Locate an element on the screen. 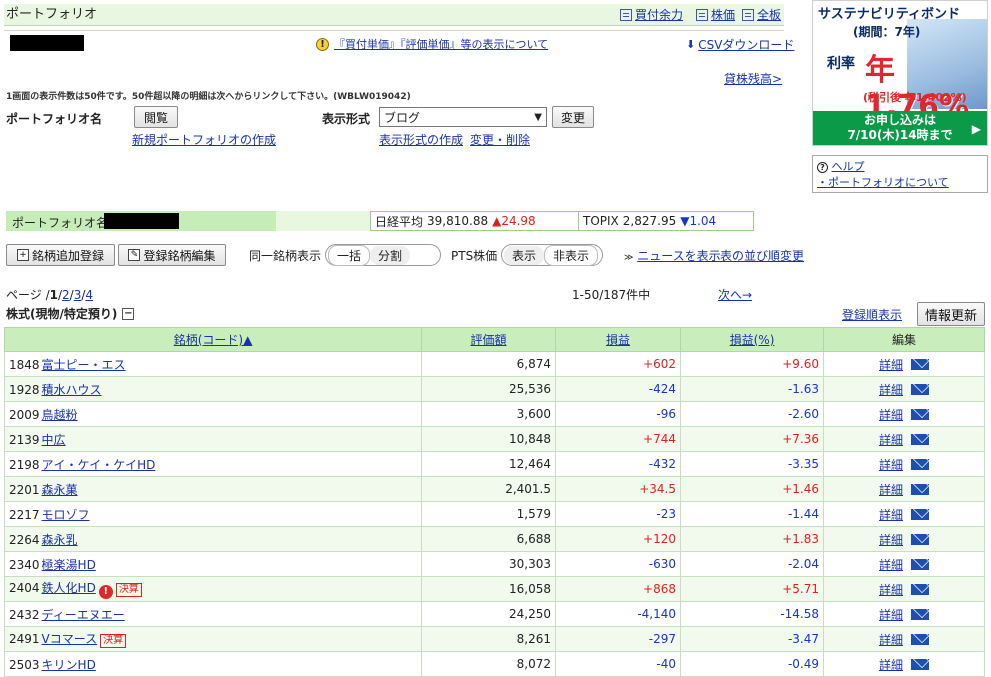 This screenshot has width=991, height=677. pts-toggle: 表示 非表示 is located at coordinates (552, 255).